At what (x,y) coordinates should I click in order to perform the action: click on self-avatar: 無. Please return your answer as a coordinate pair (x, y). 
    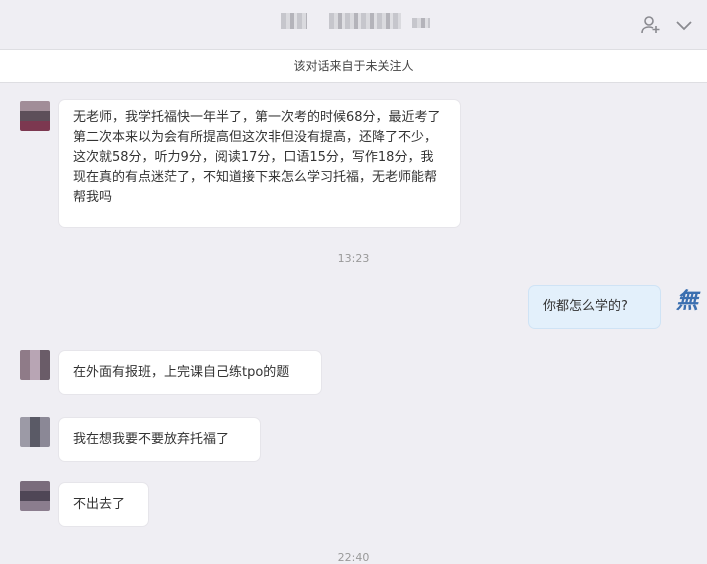
    Looking at the image, I should click on (687, 301).